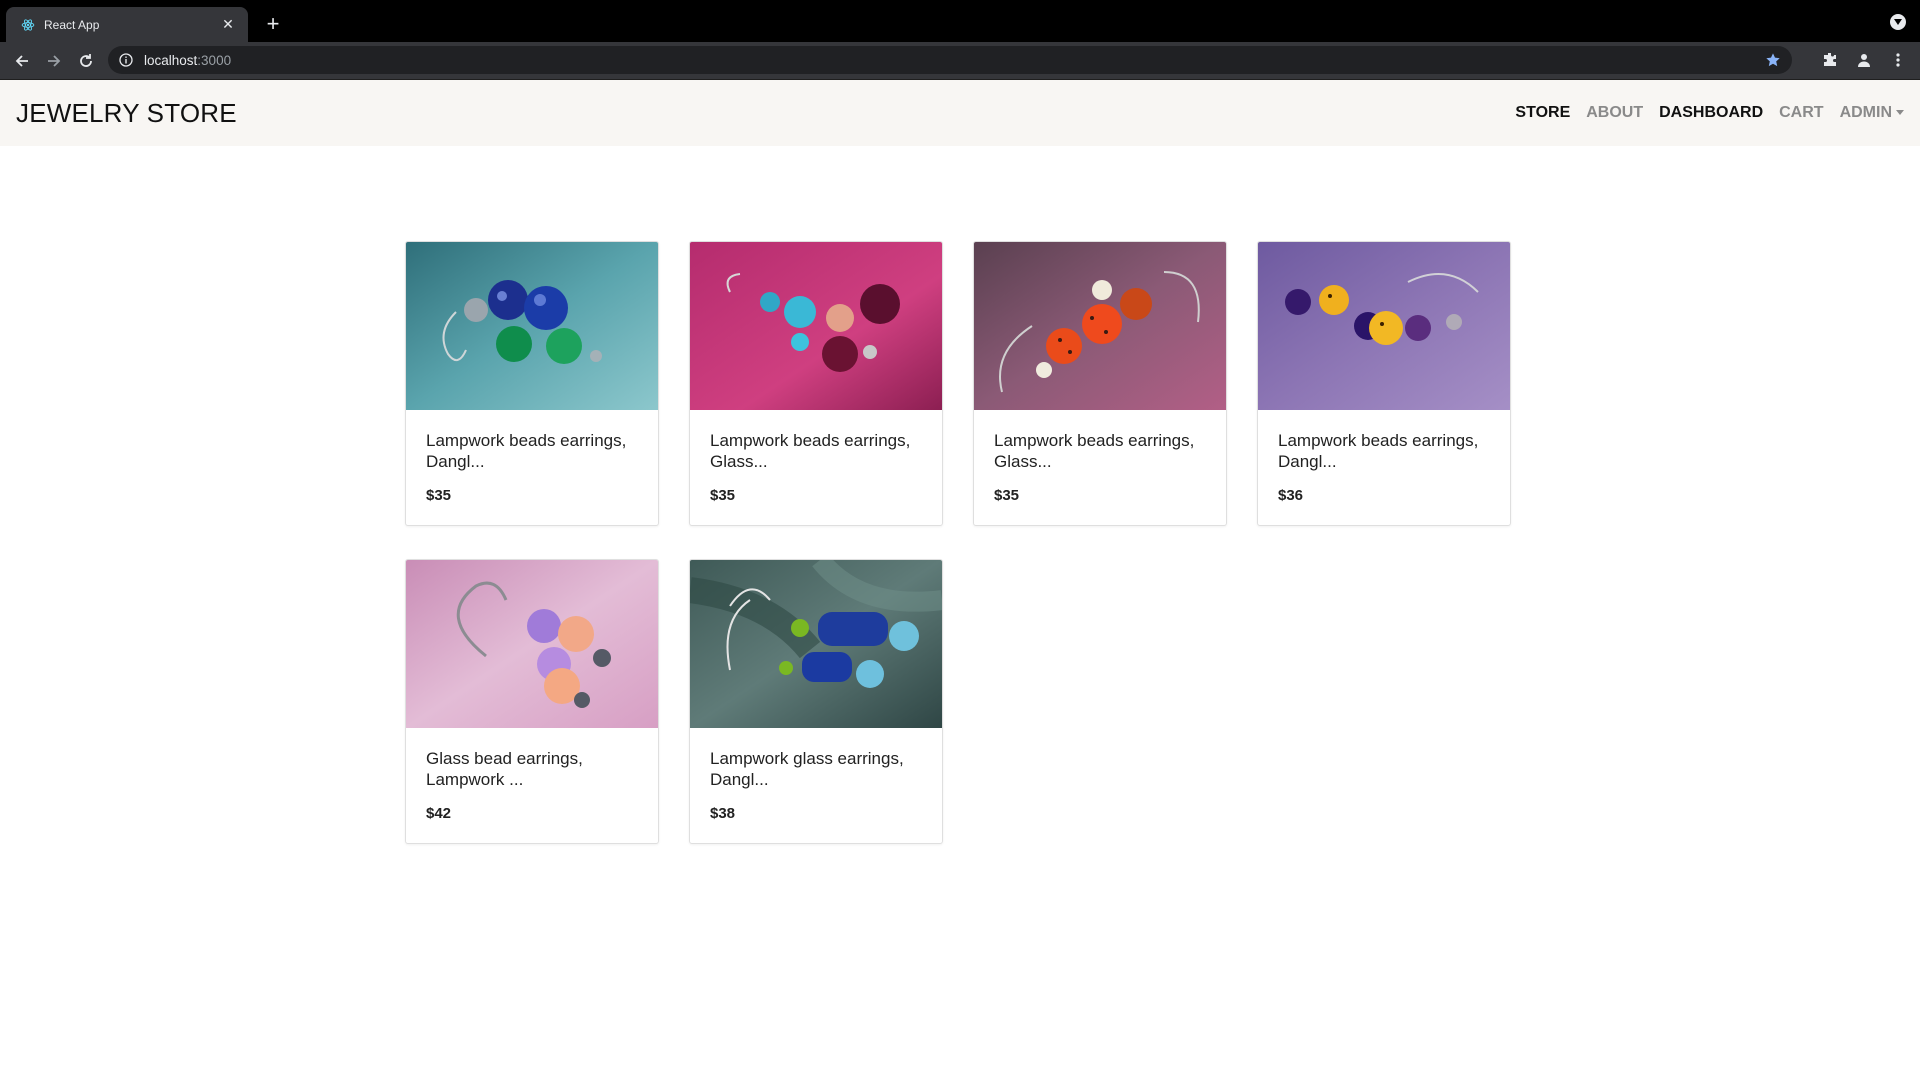  Describe the element at coordinates (1865, 112) in the screenshot. I see `nav-link-admin-label: ADMIN` at that location.